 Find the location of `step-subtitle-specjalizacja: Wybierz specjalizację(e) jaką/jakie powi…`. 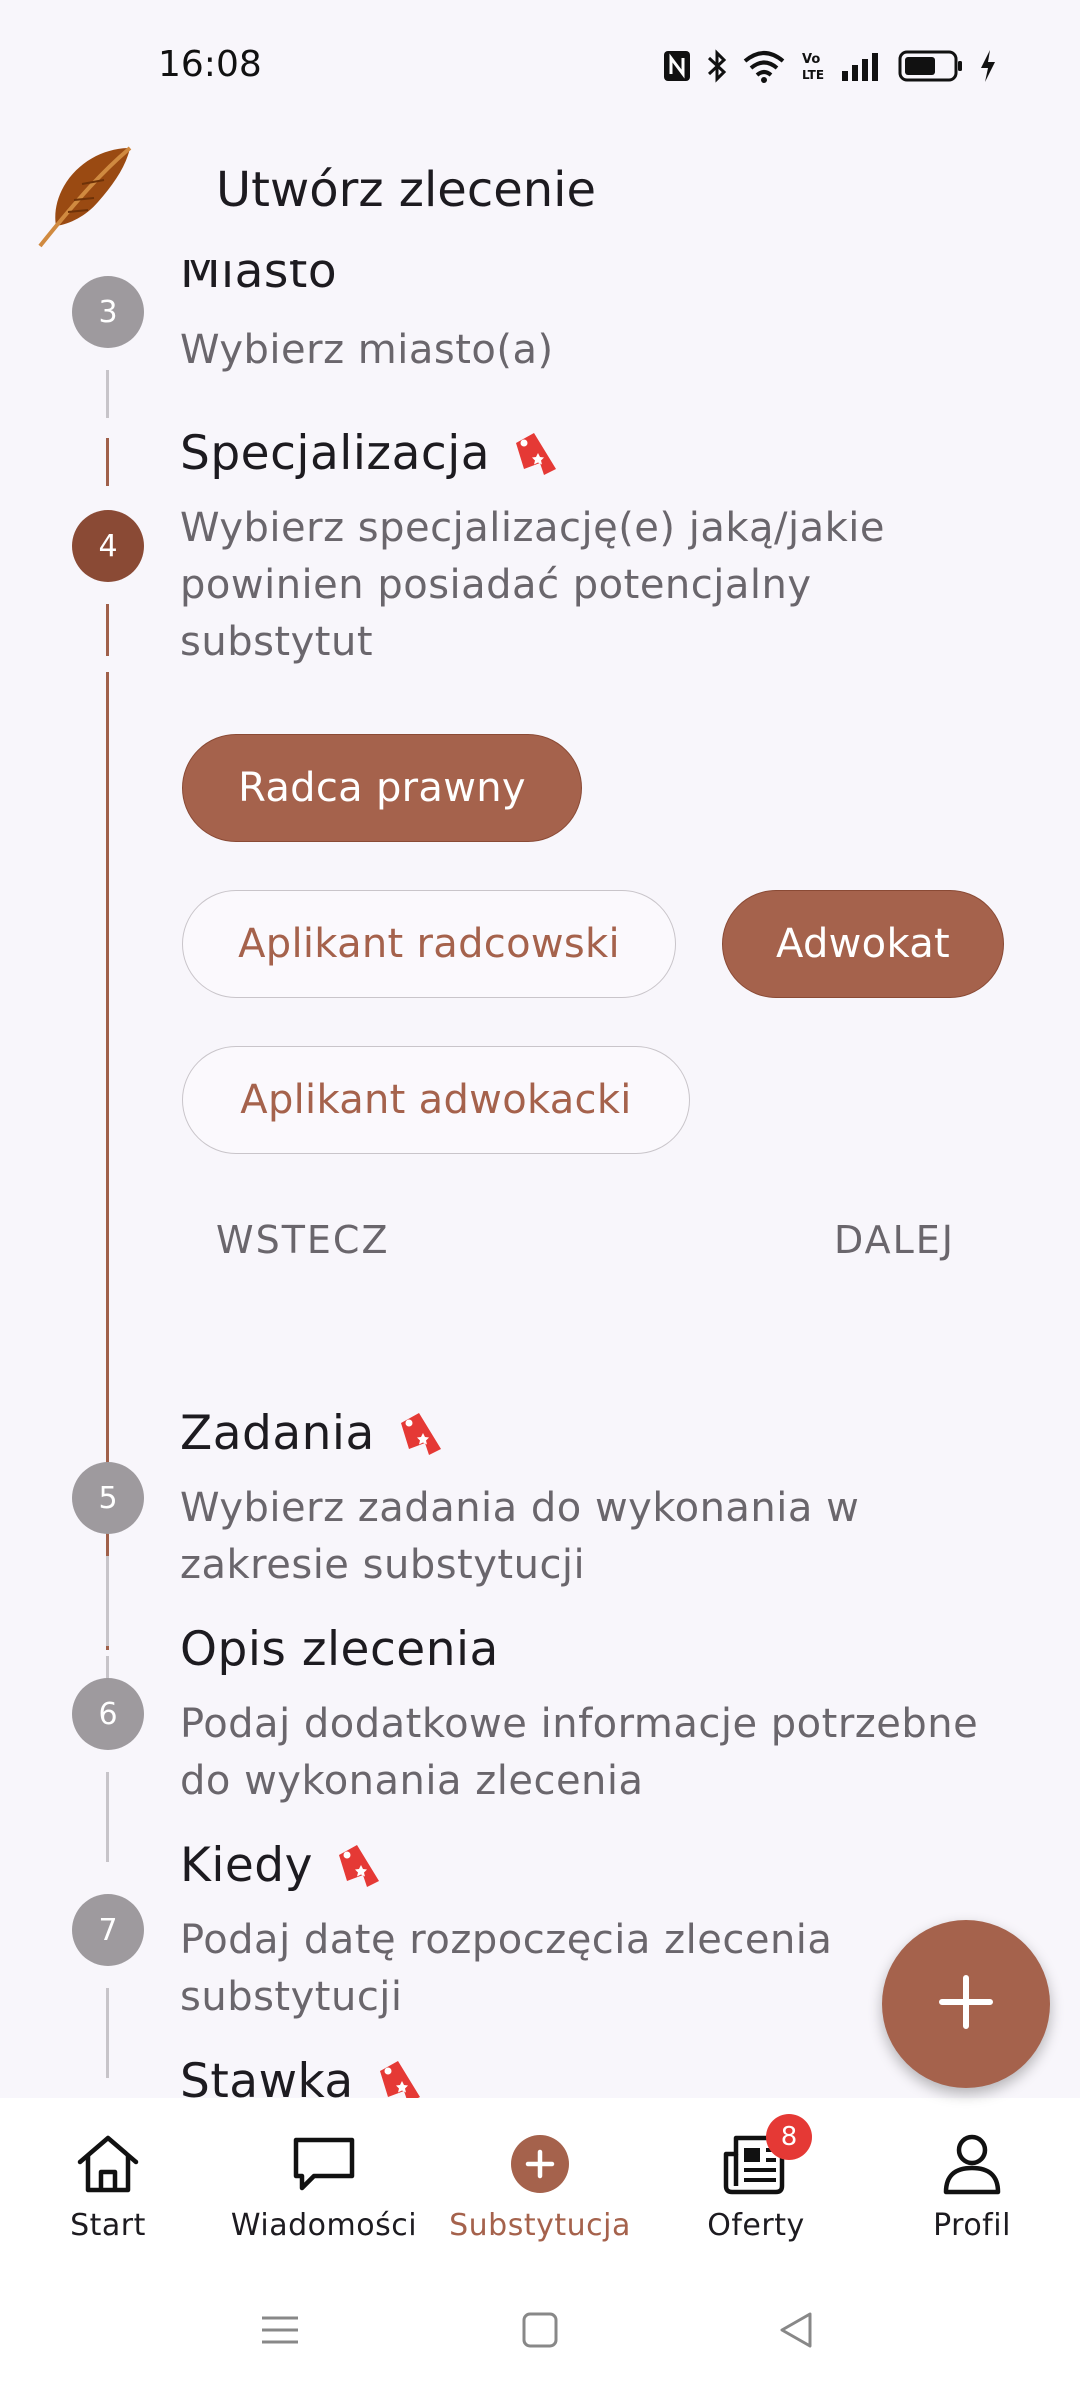

step-subtitle-specjalizacja: Wybierz specjalizację(e) jaką/jakie powi… is located at coordinates (533, 585).